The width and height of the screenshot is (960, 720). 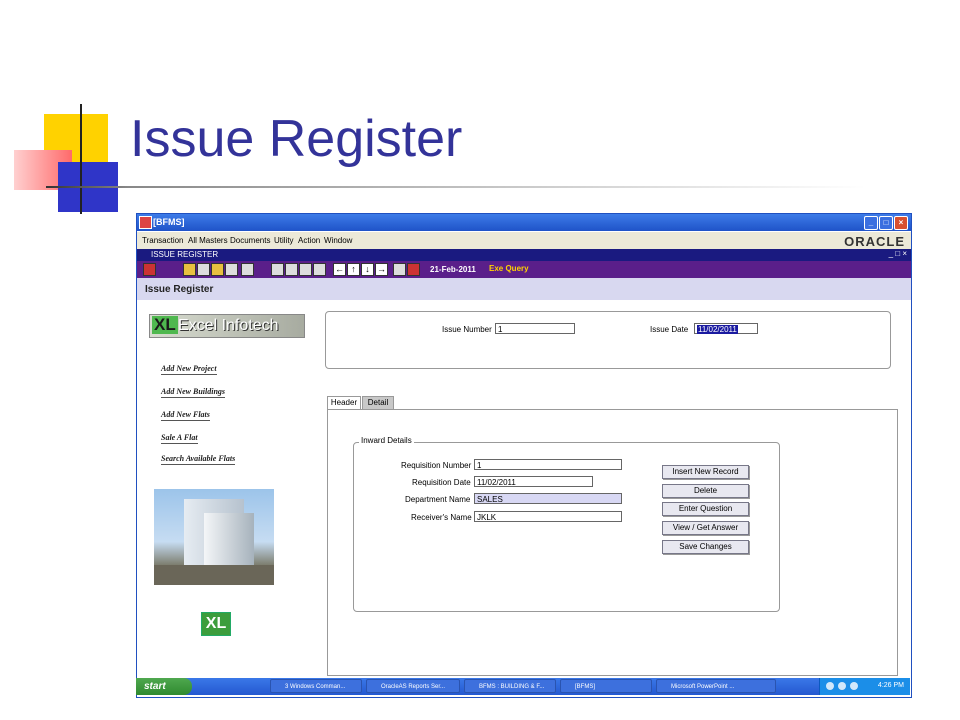 I want to click on menu-documents: Documents, so click(x=250, y=240).